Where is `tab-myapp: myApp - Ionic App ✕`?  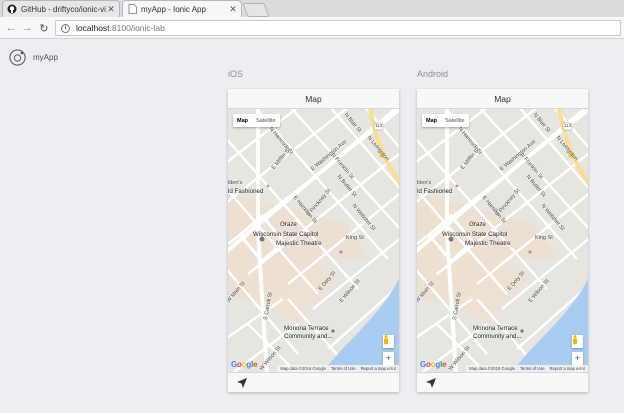 tab-myapp: myApp - Ionic App ✕ is located at coordinates (182, 8).